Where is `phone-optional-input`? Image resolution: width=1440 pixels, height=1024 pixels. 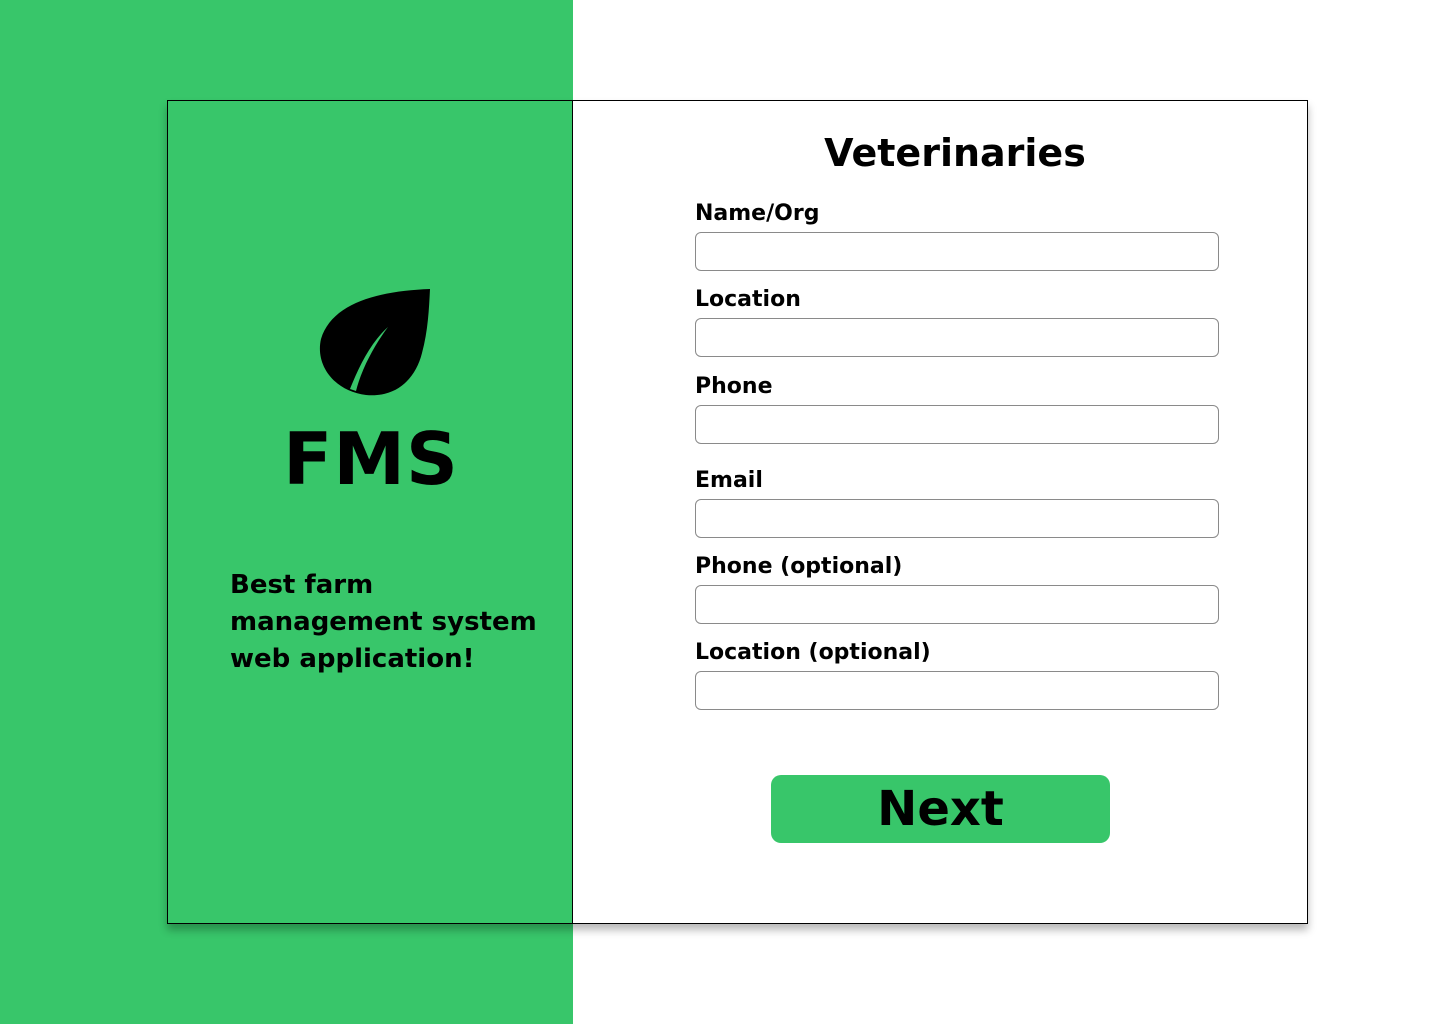 phone-optional-input is located at coordinates (957, 604).